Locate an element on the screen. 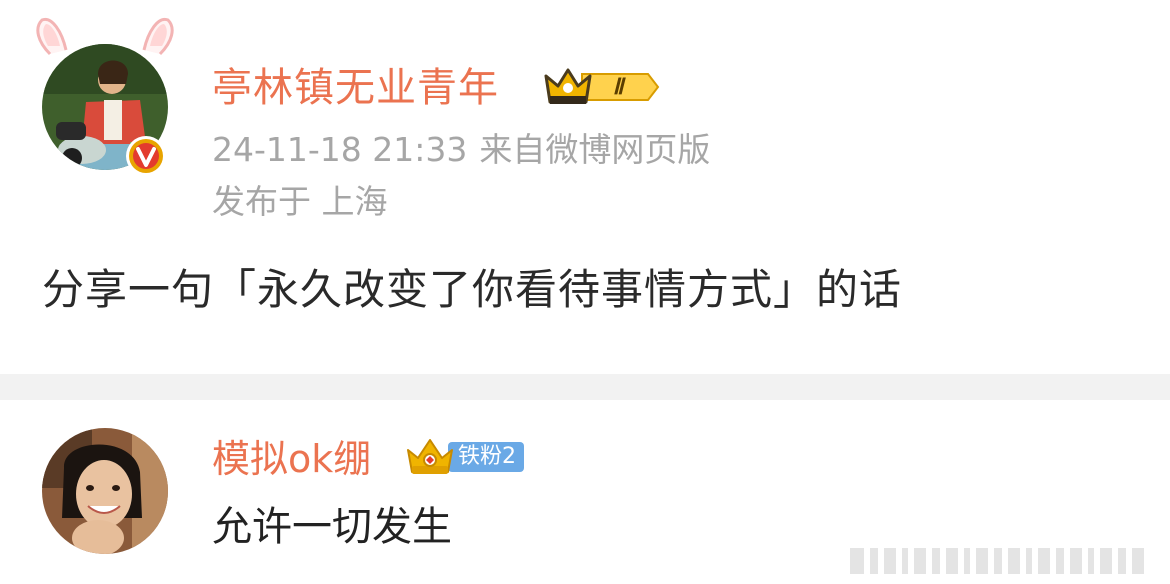  crown-fan-badge-icon is located at coordinates (430, 456).